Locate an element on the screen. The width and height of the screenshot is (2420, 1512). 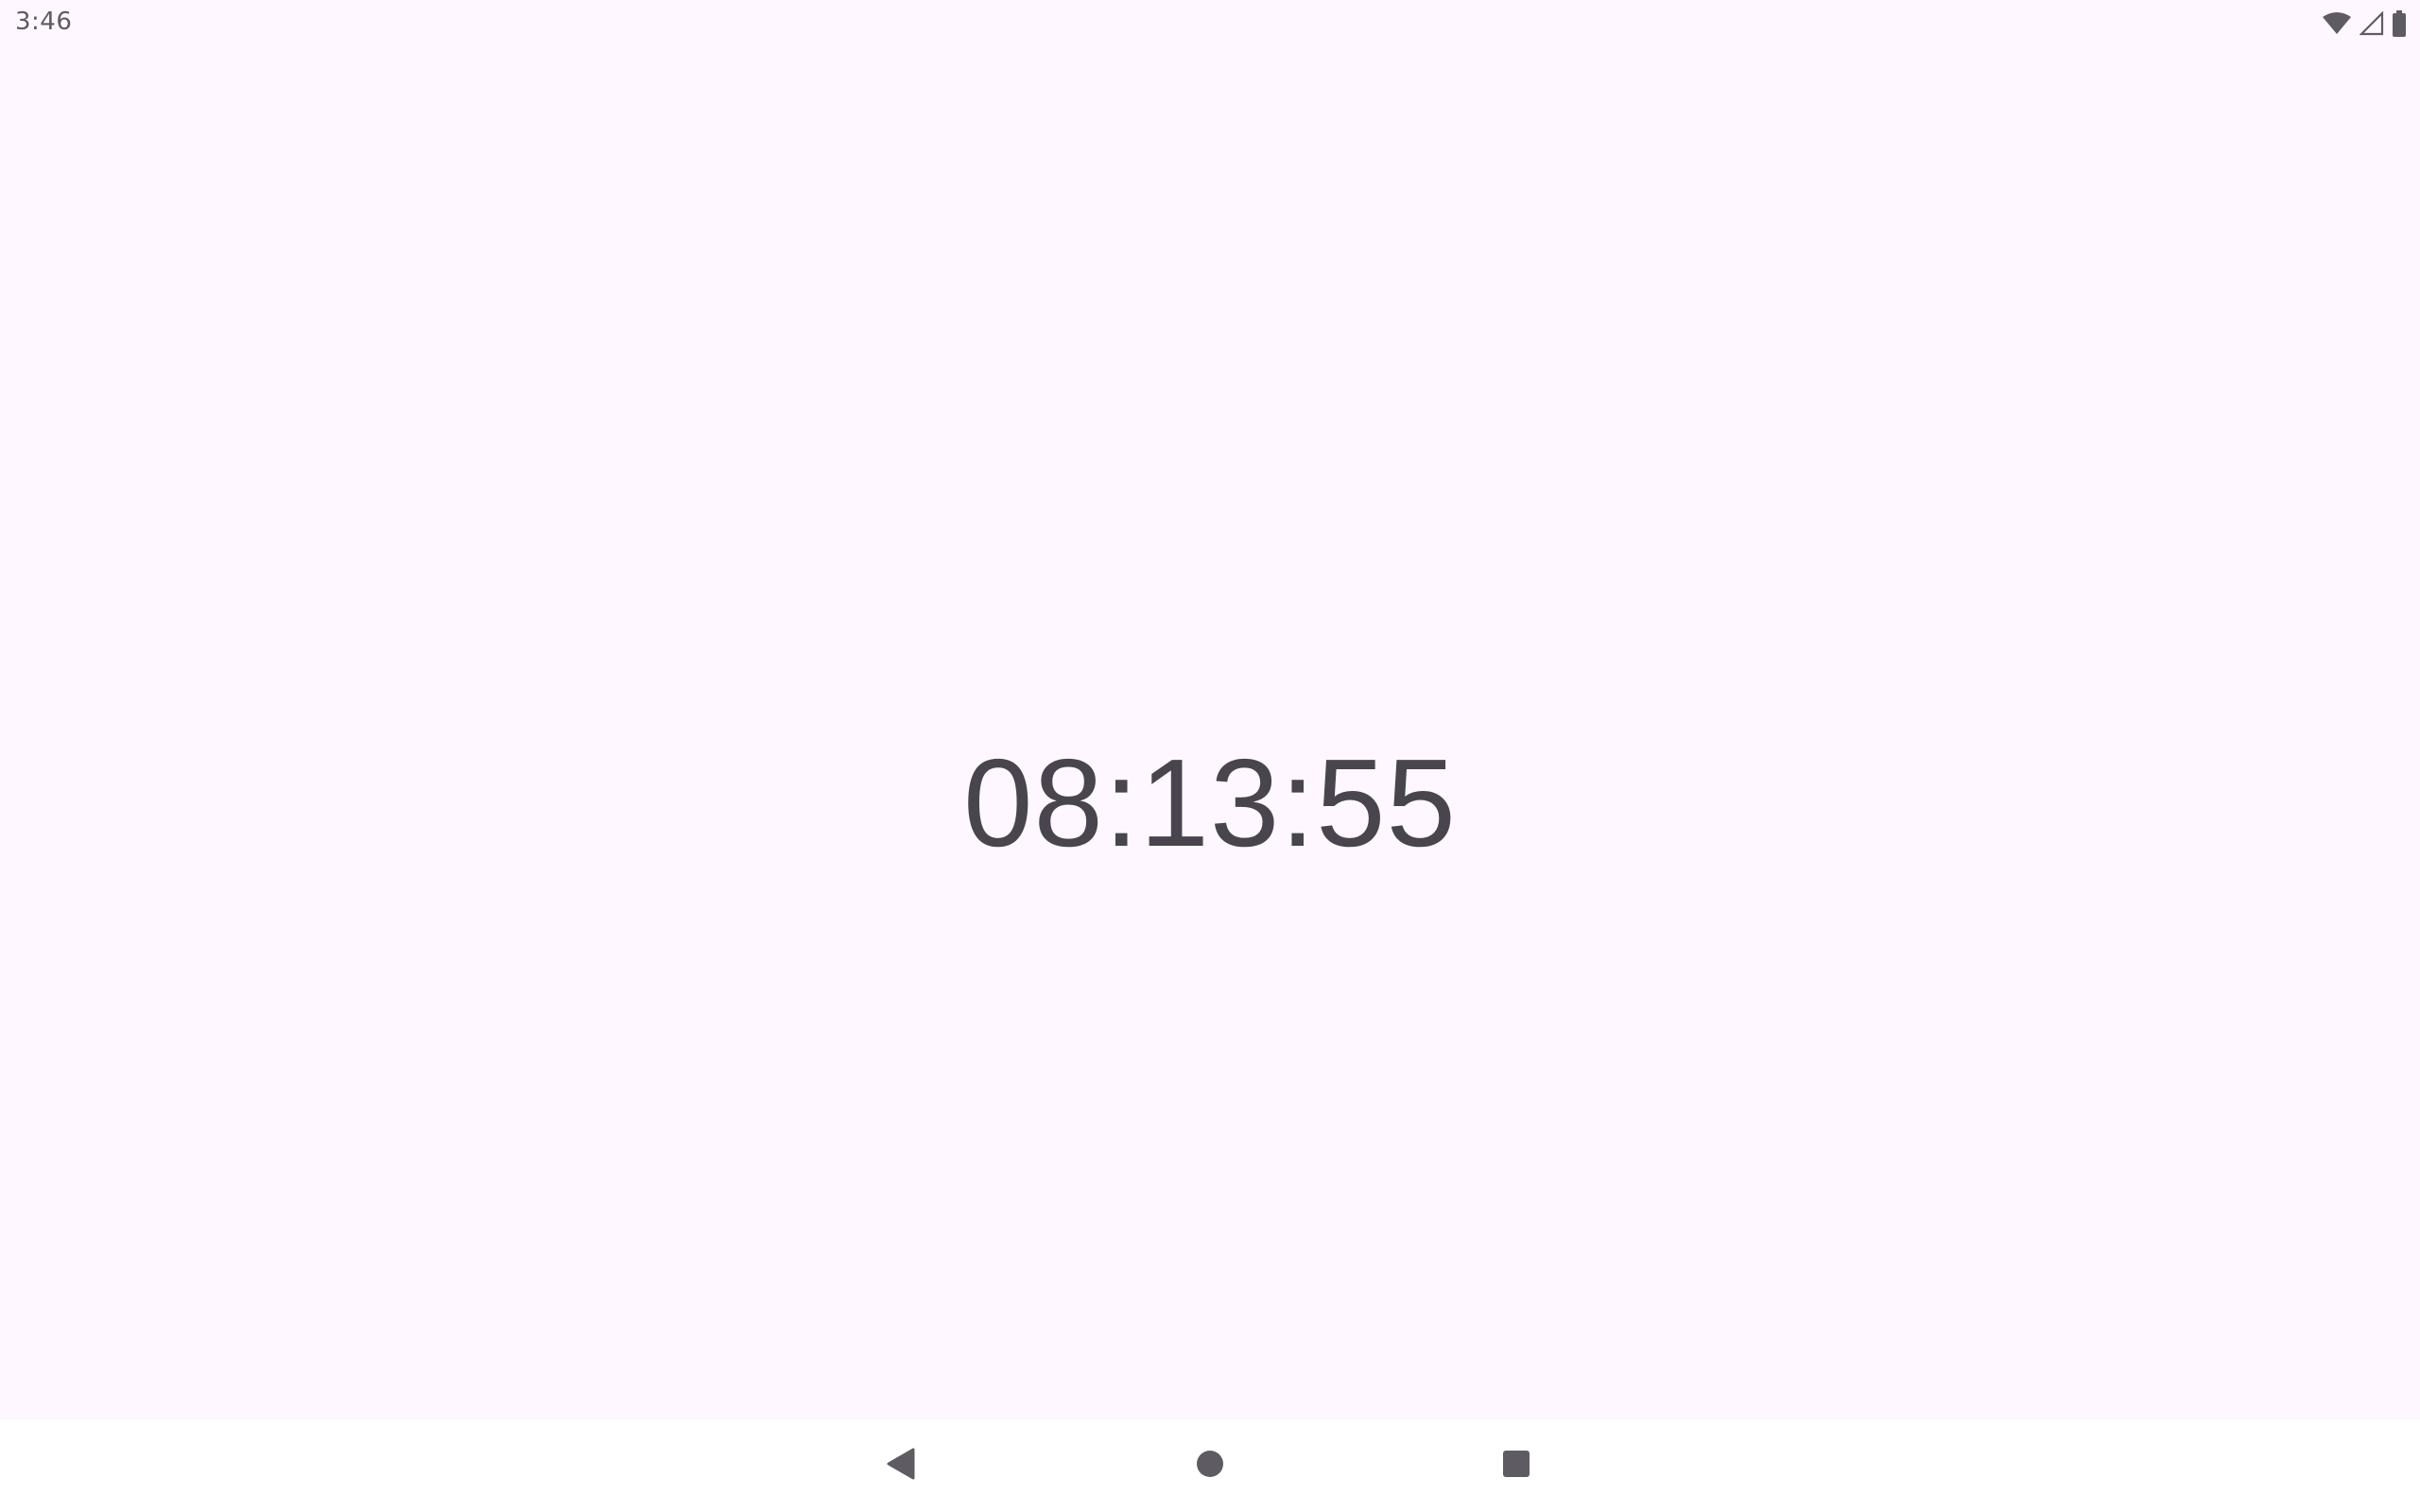
back-icon is located at coordinates (901, 1466).